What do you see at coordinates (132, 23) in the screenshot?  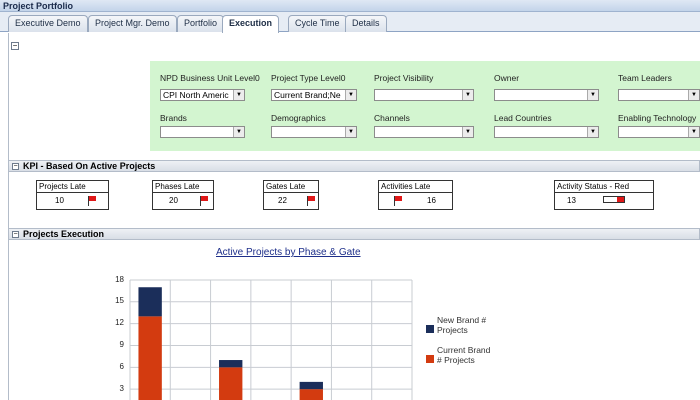 I see `tab-project-mgr-demo: Project Mgr. Demo` at bounding box center [132, 23].